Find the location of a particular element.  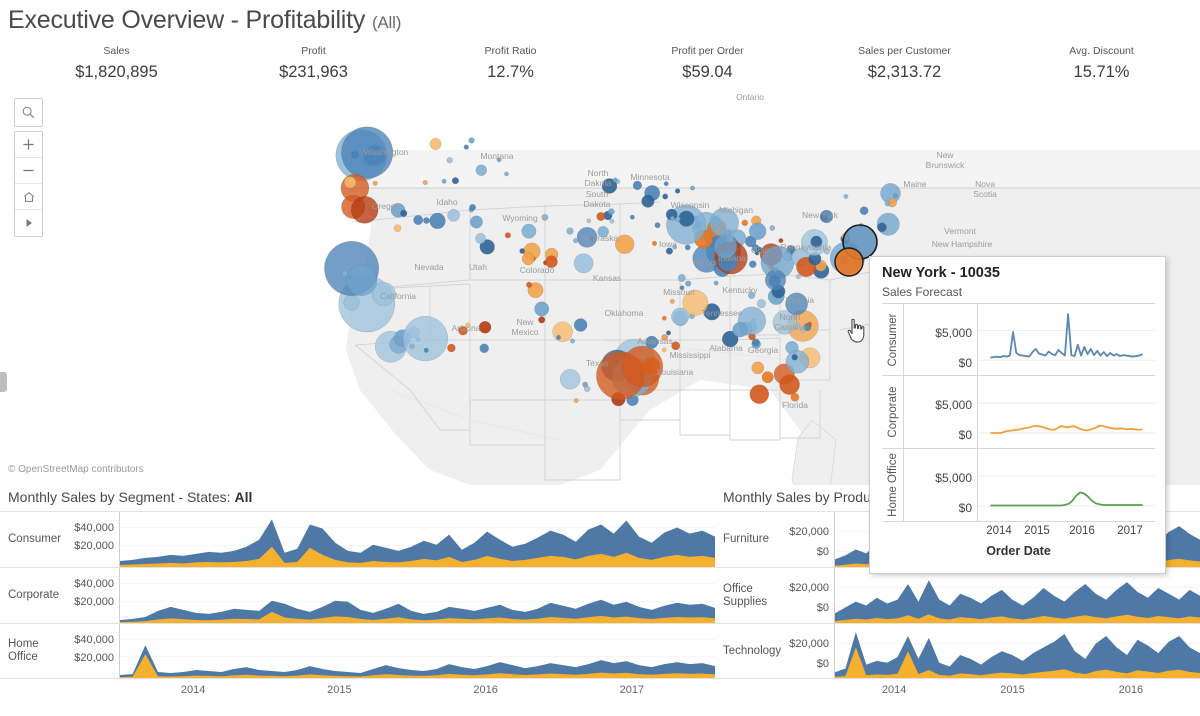

map-zoom-out-button is located at coordinates (28, 171).